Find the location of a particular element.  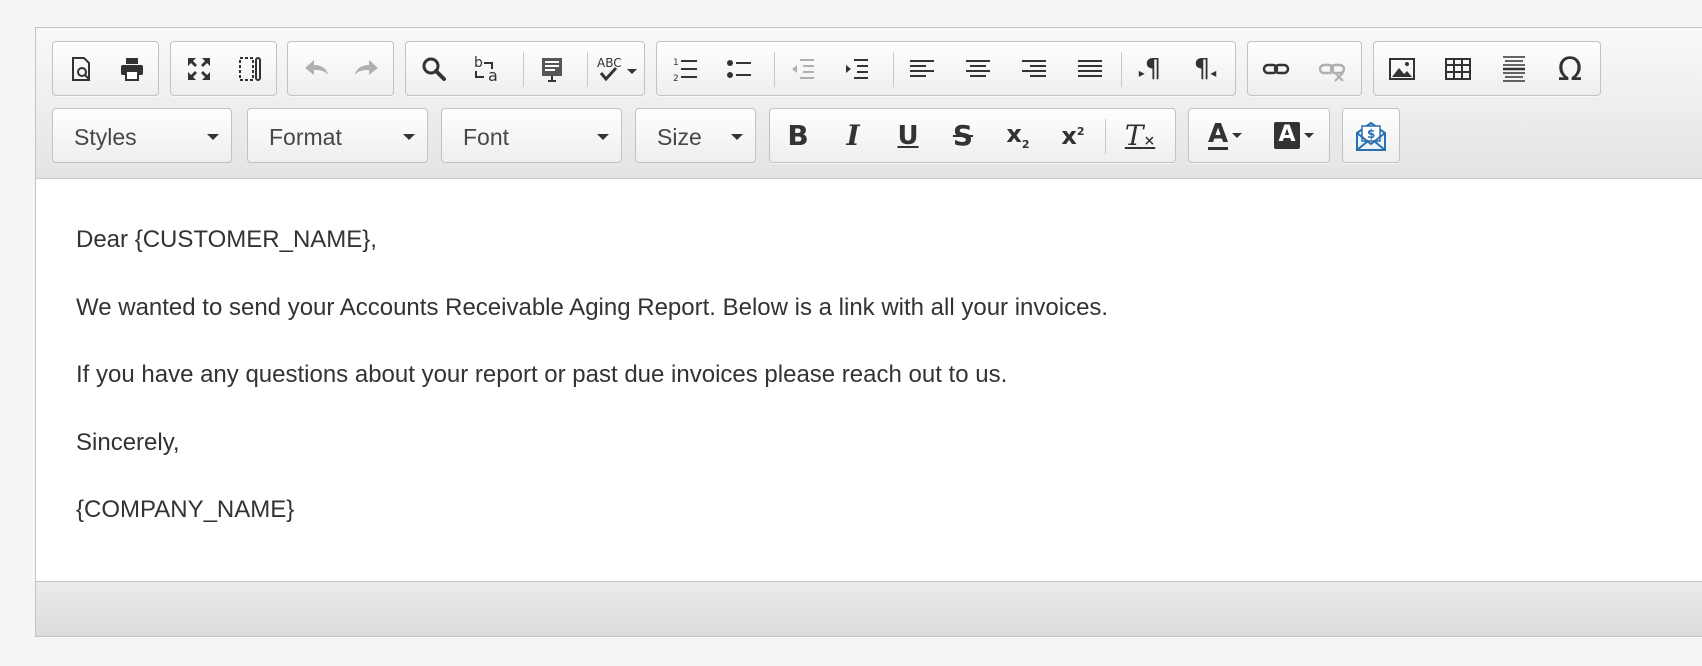

spellcheck-button: ABC is located at coordinates (616, 68).